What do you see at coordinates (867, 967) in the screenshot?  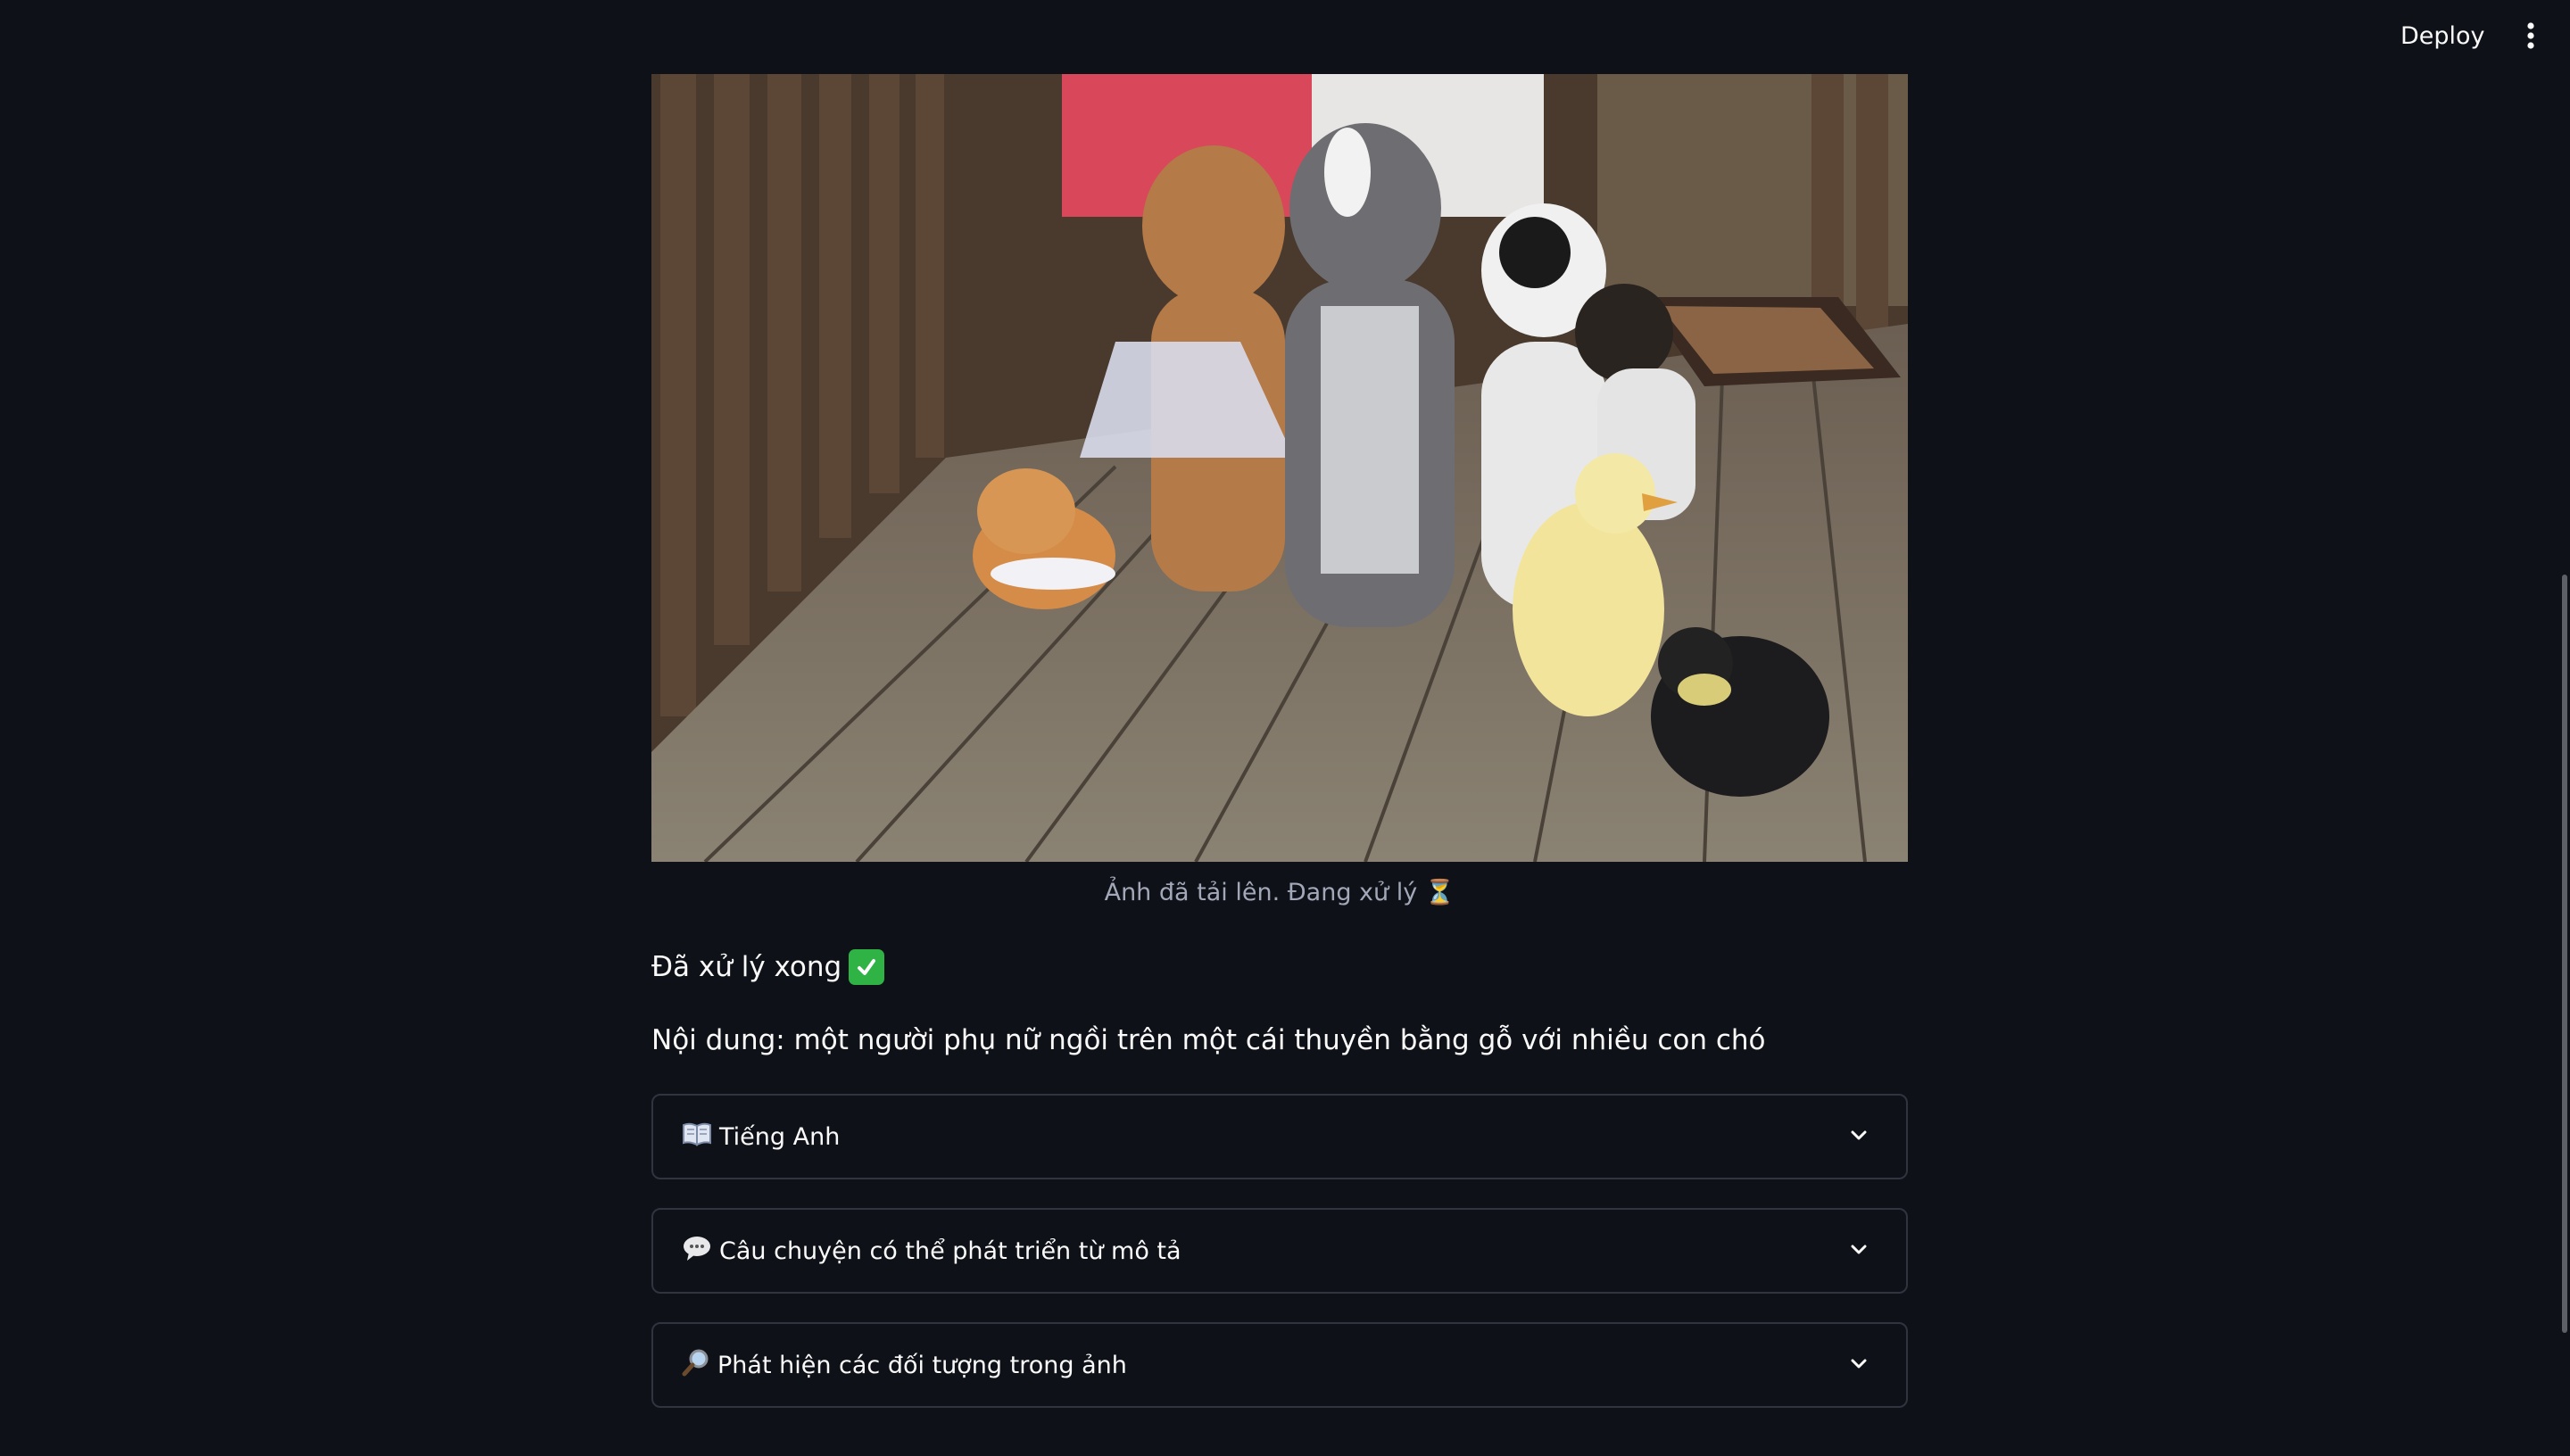 I see `check-mark-icon` at bounding box center [867, 967].